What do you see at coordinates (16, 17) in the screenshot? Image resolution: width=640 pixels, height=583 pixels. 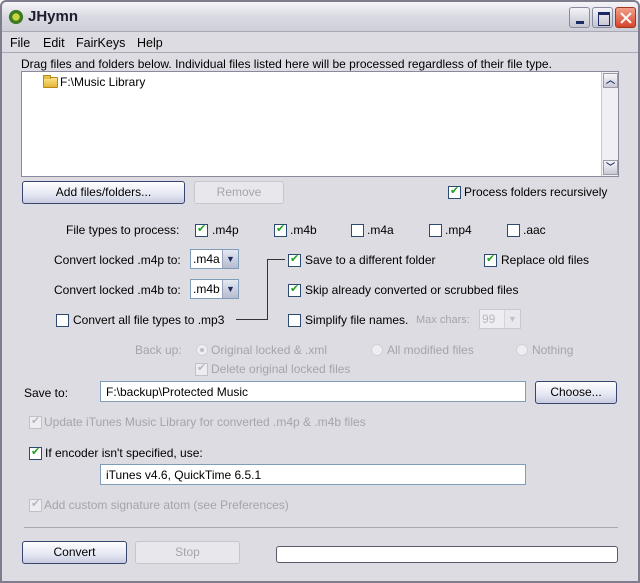 I see `app-icon` at bounding box center [16, 17].